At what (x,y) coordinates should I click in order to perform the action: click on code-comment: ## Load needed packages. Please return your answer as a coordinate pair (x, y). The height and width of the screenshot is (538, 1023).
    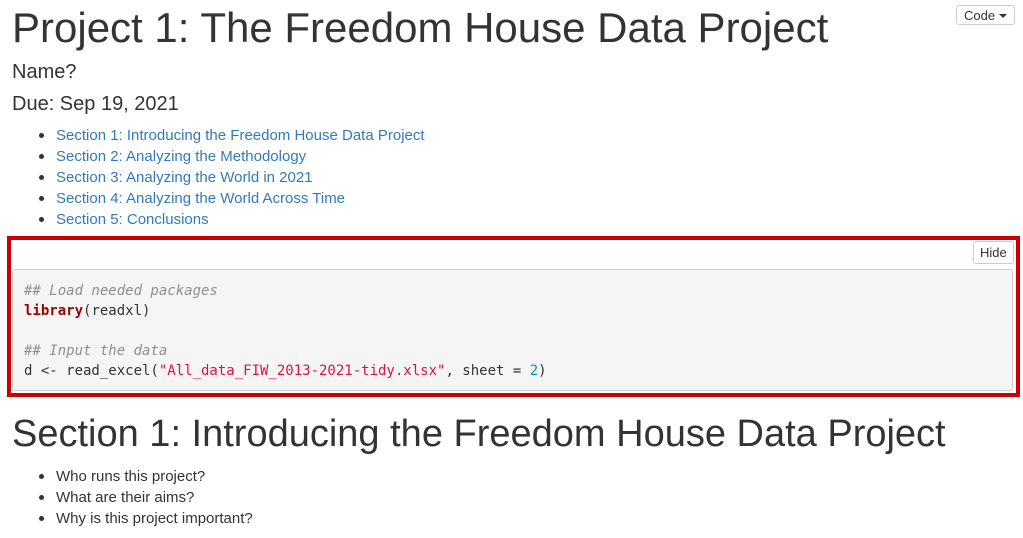
    Looking at the image, I should click on (121, 291).